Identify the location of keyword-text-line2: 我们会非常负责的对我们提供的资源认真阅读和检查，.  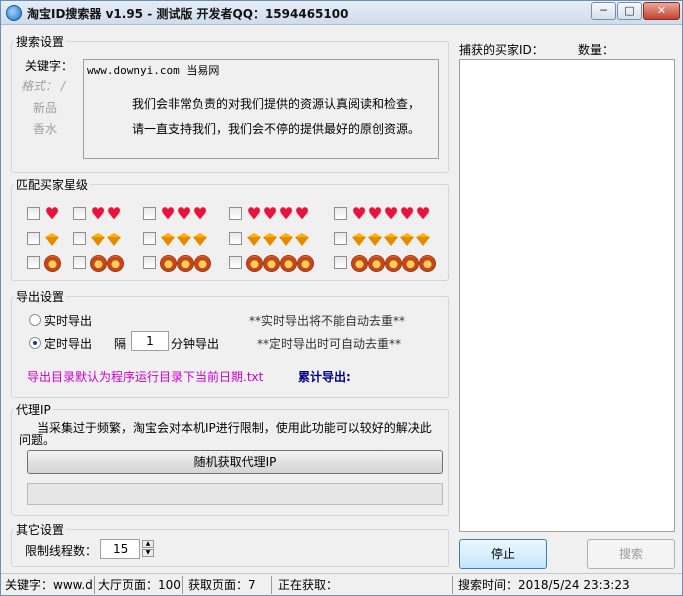
(276, 104).